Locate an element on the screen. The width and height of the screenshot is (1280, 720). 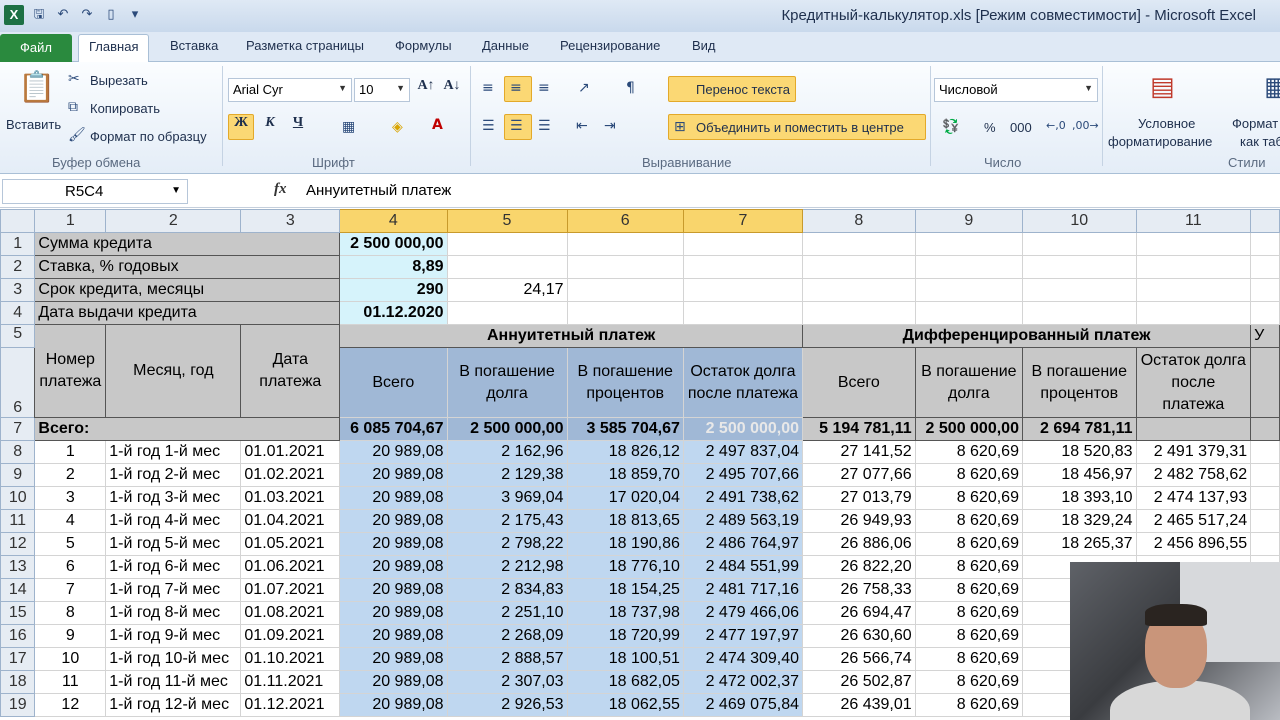
payment-number: 5 is located at coordinates (70, 544).